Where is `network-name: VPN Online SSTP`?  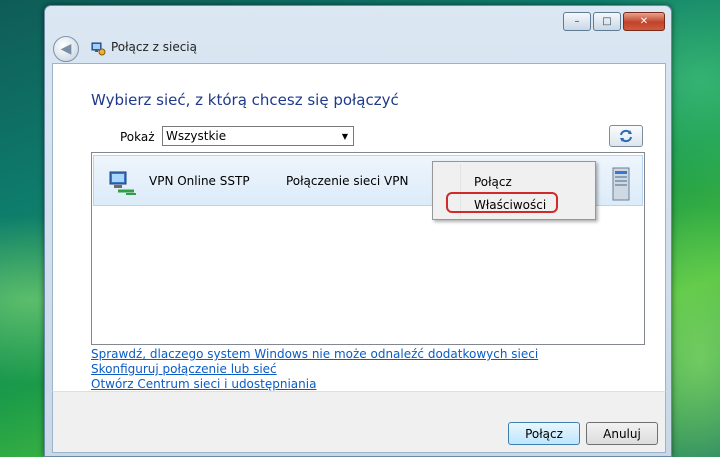
network-name: VPN Online SSTP is located at coordinates (199, 181).